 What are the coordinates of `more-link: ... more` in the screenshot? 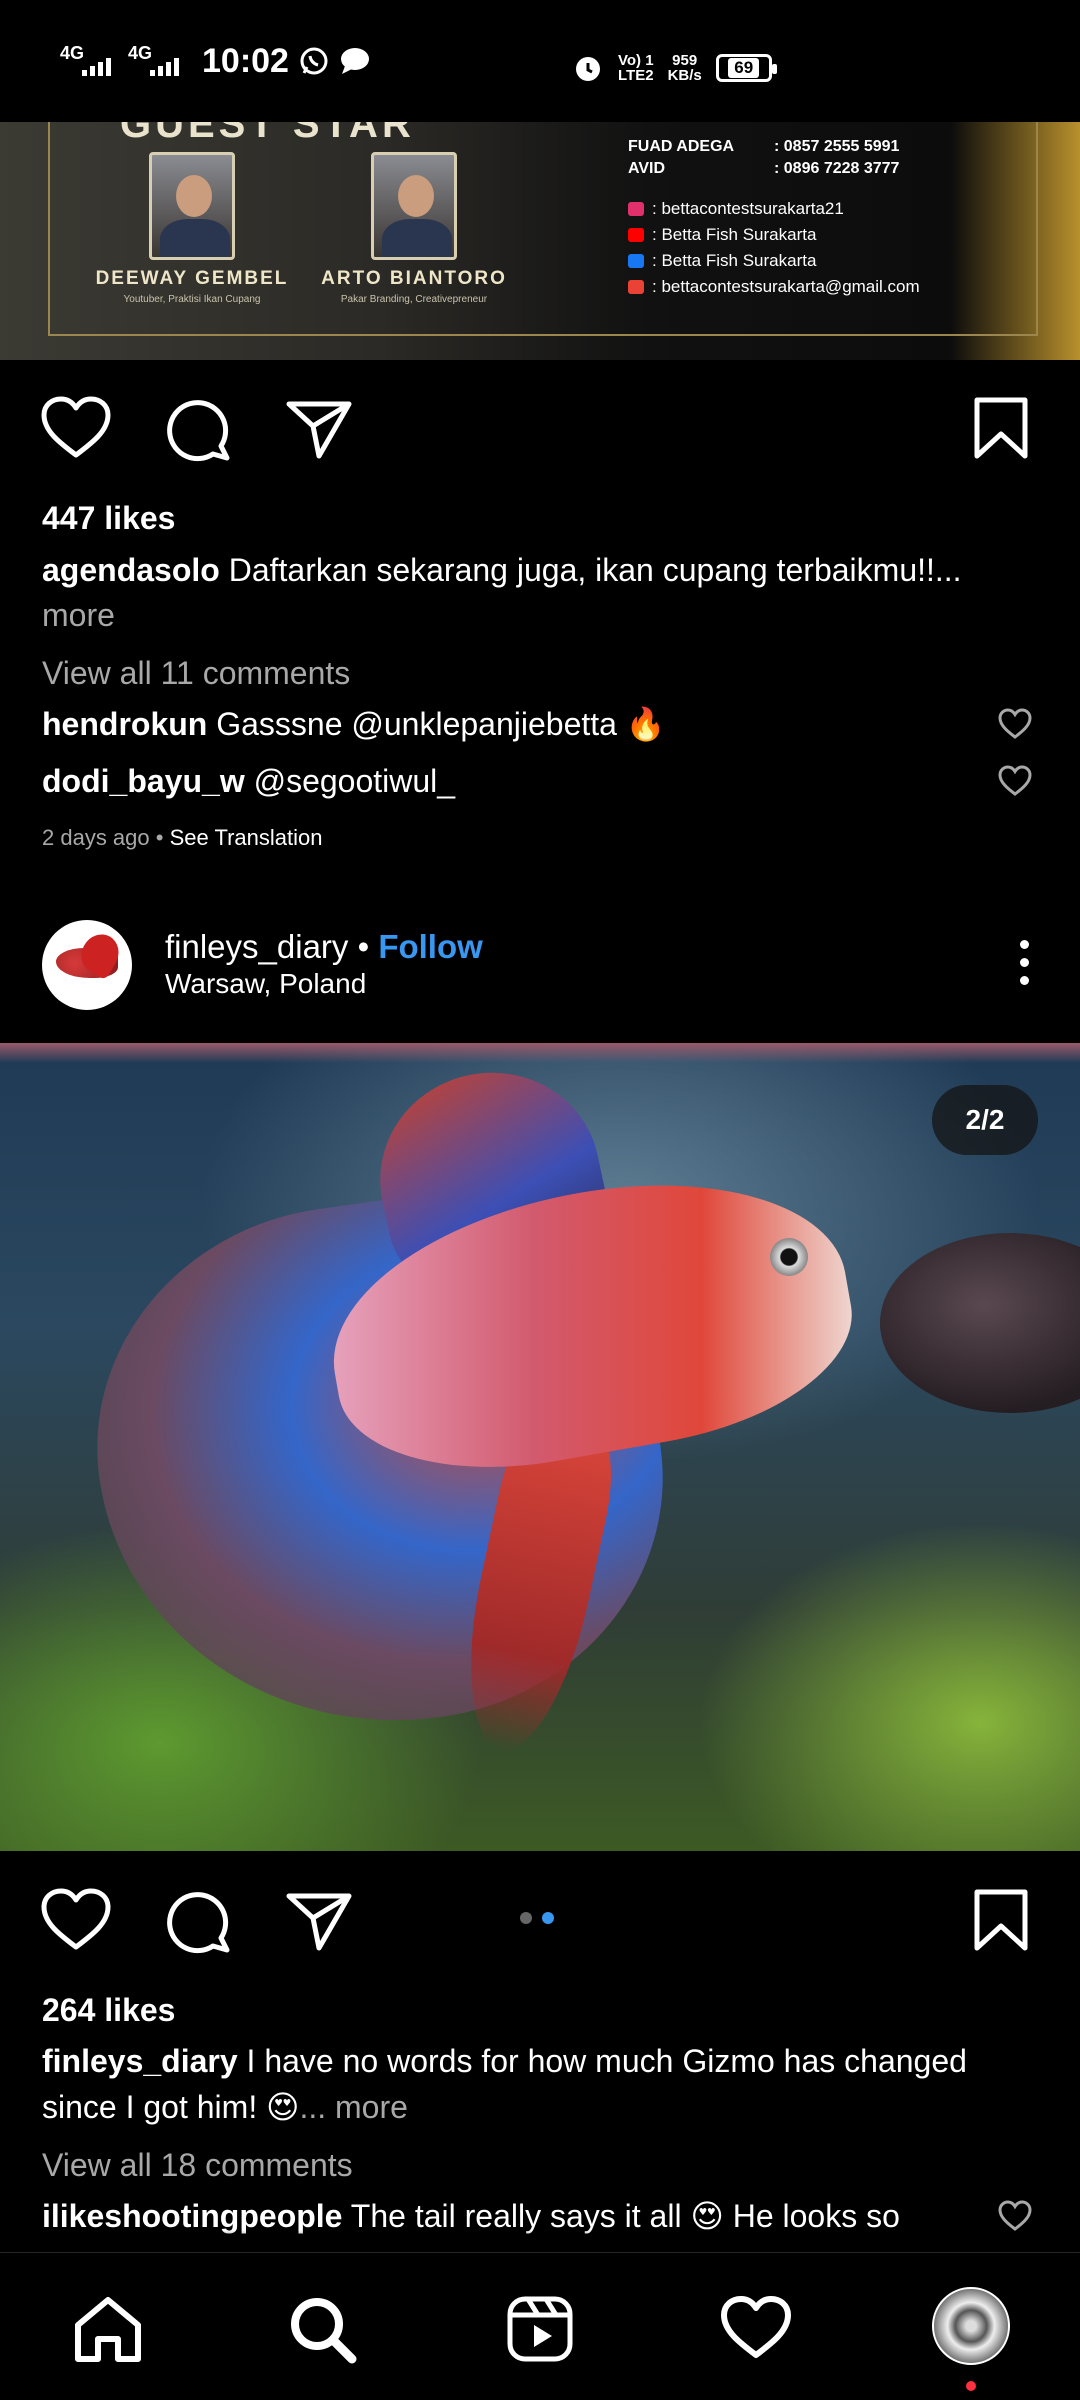 It's located at (353, 2107).